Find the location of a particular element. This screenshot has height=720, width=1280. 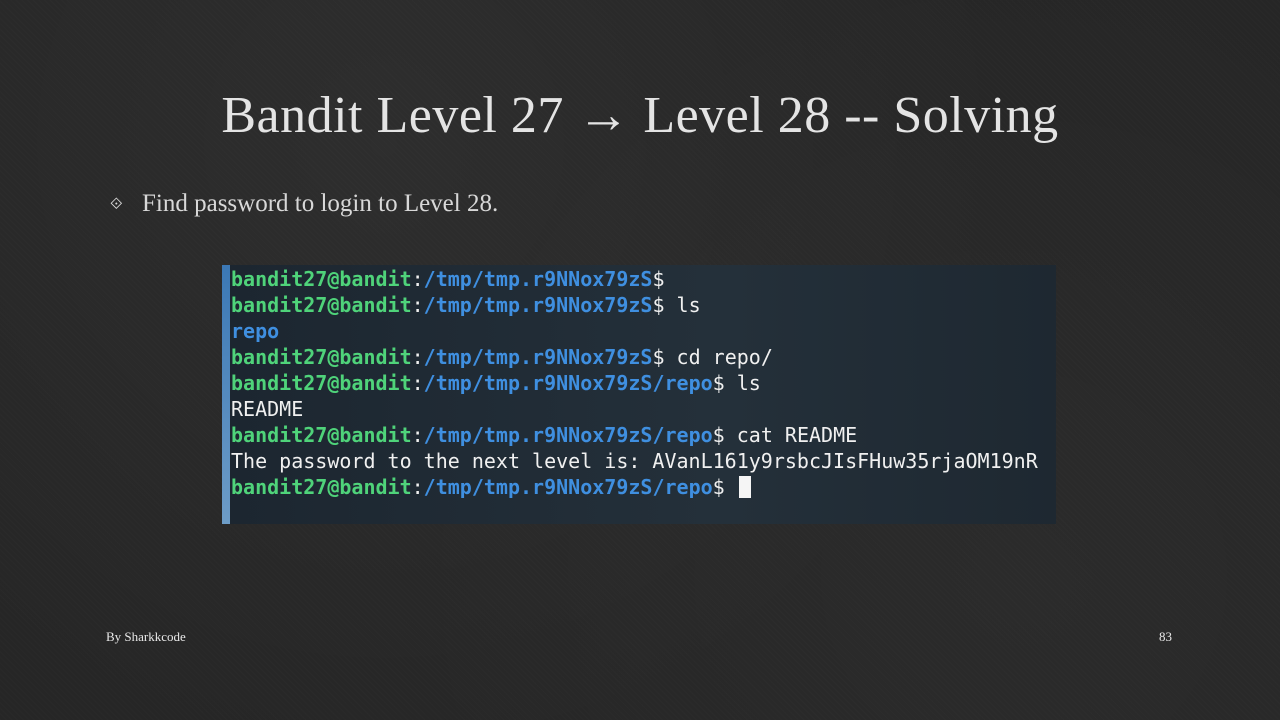

bullet-text: Find password to login to Level 28. is located at coordinates (320, 203).